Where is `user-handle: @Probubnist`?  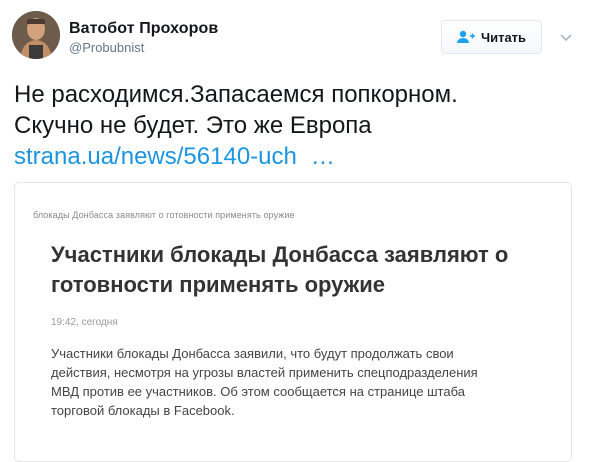 user-handle: @Probubnist is located at coordinates (106, 47).